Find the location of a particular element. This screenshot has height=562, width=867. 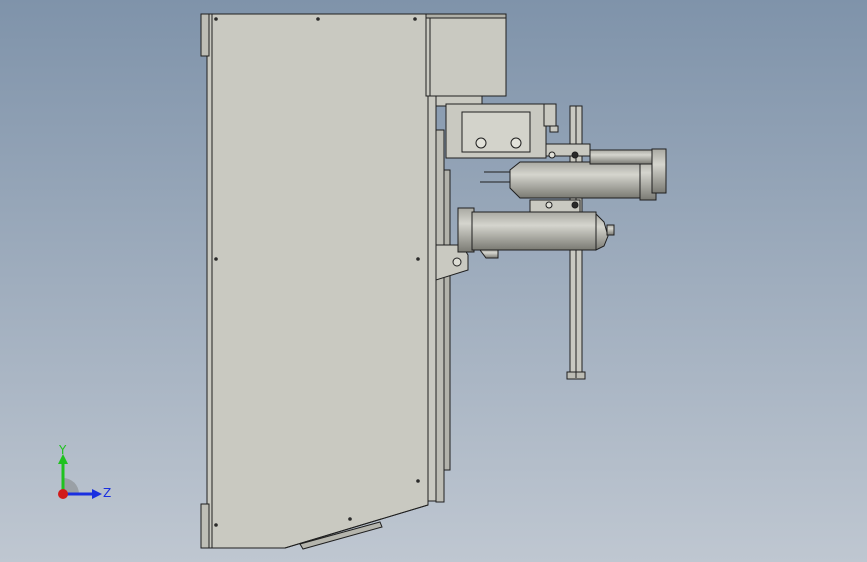

z-axis-label: Z is located at coordinates (107, 493).